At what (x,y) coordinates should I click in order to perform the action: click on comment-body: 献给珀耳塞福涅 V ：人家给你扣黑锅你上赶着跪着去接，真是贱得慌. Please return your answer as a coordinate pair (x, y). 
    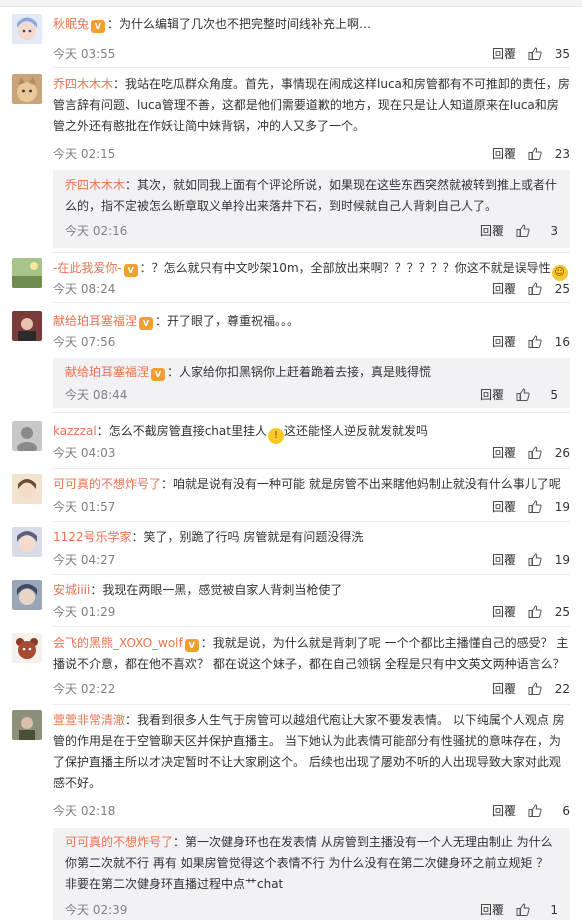
    Looking at the image, I should click on (311, 372).